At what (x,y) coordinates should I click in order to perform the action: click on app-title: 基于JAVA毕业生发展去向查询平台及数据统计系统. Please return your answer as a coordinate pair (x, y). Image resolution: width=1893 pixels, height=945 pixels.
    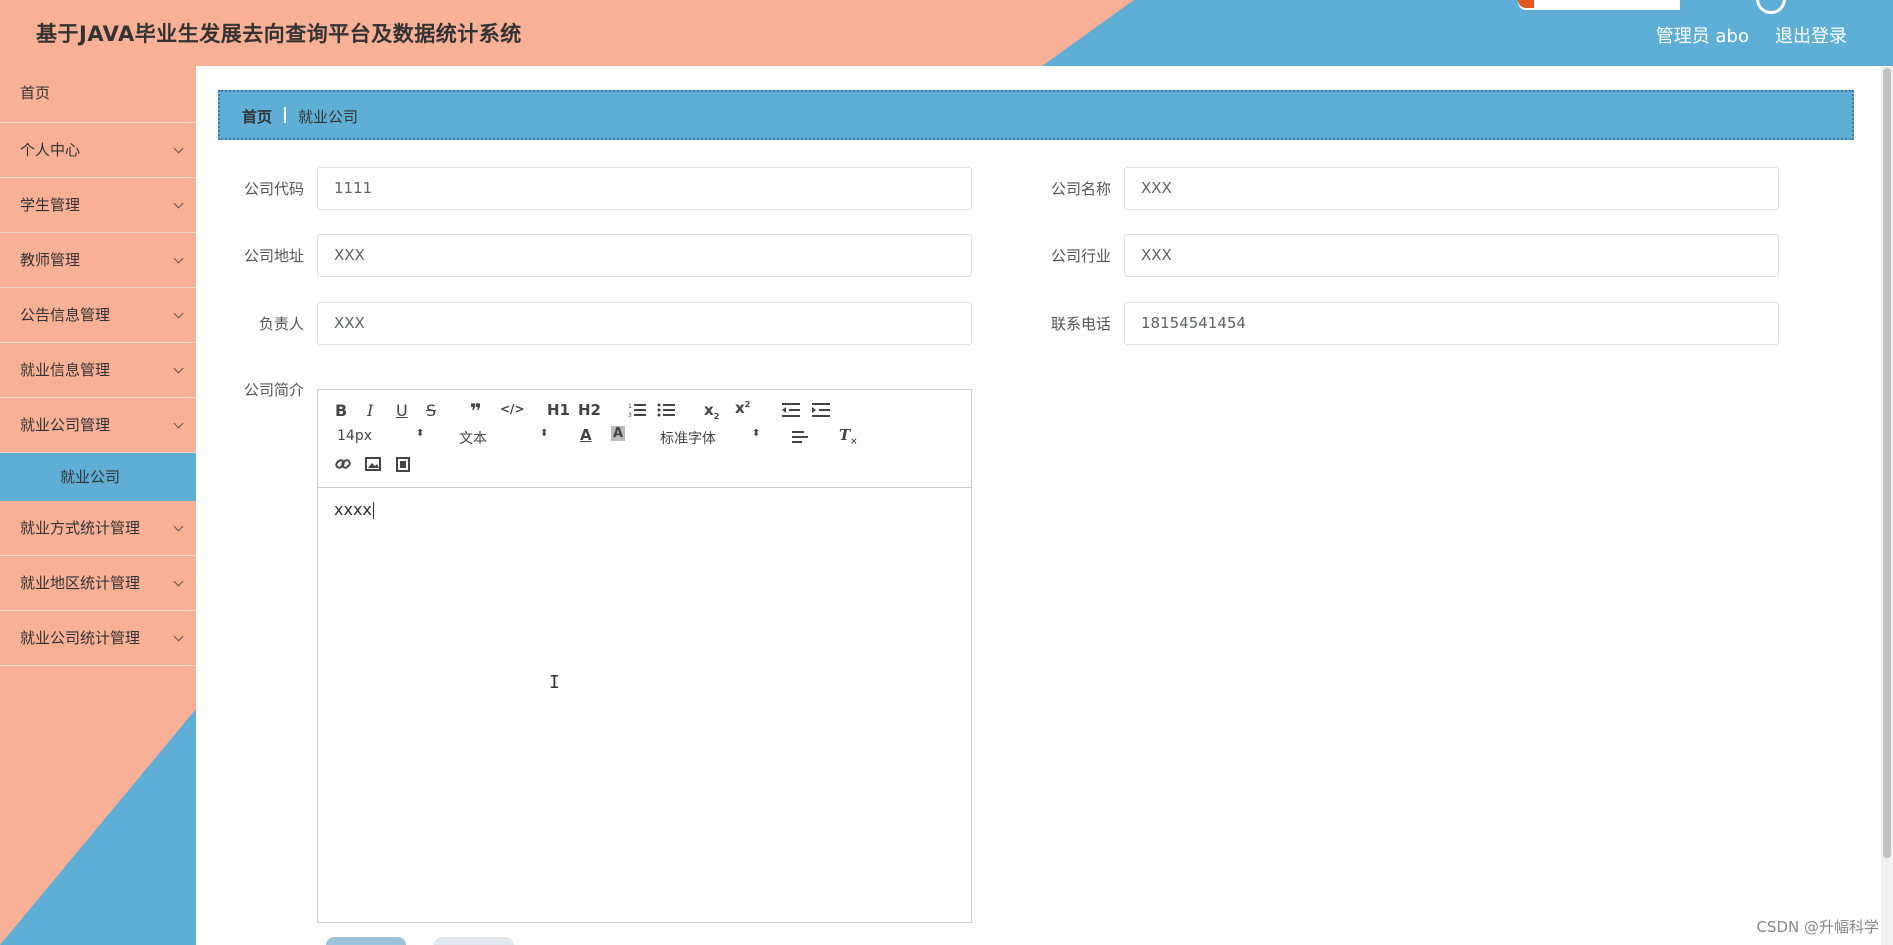
    Looking at the image, I should click on (279, 34).